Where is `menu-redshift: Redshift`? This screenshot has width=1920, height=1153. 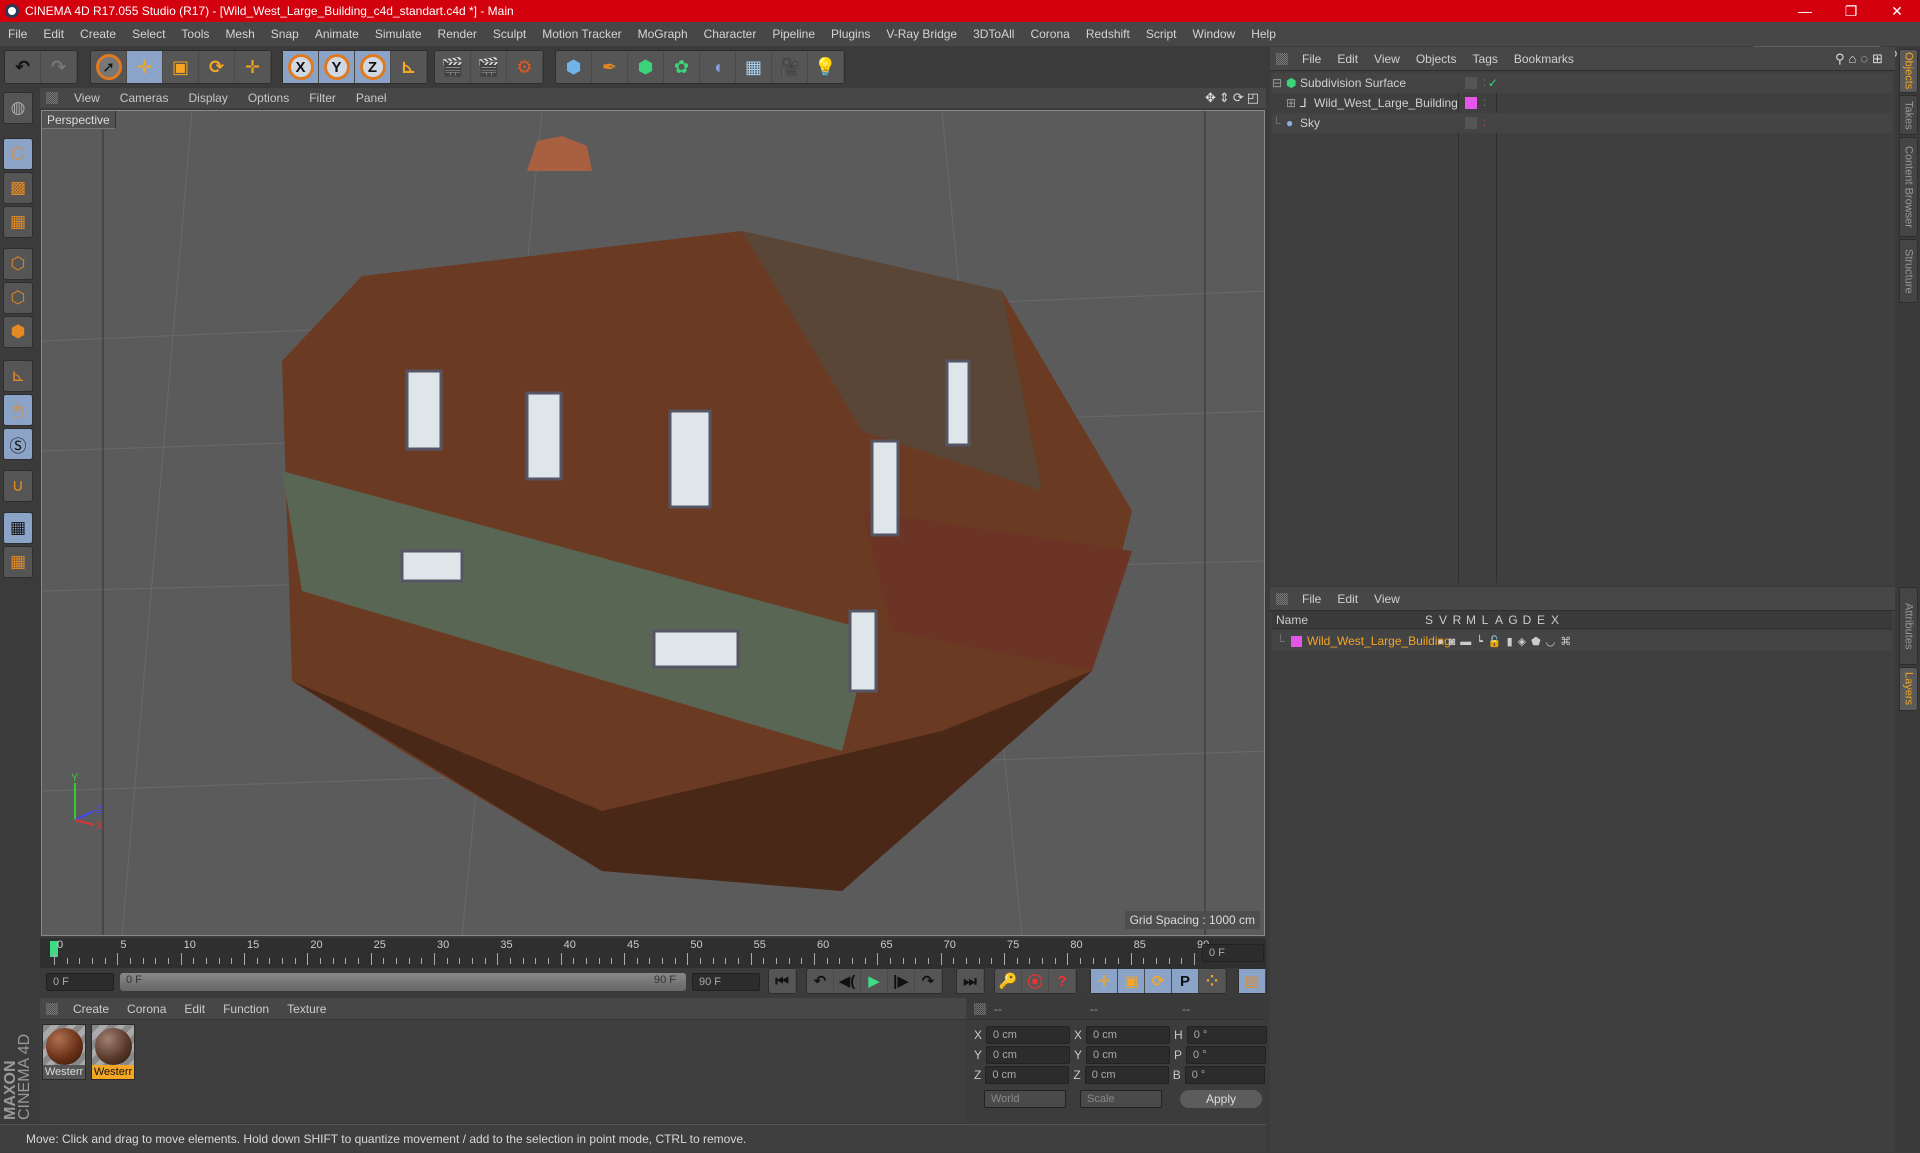 menu-redshift: Redshift is located at coordinates (1108, 34).